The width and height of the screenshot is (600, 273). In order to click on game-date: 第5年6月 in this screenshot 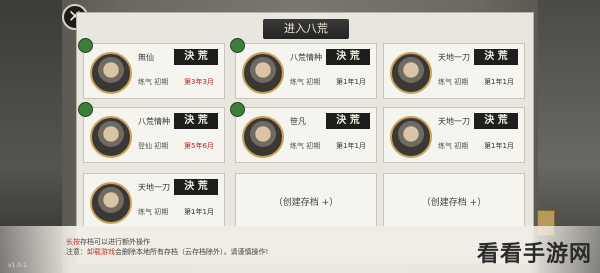, I will do `click(199, 146)`.